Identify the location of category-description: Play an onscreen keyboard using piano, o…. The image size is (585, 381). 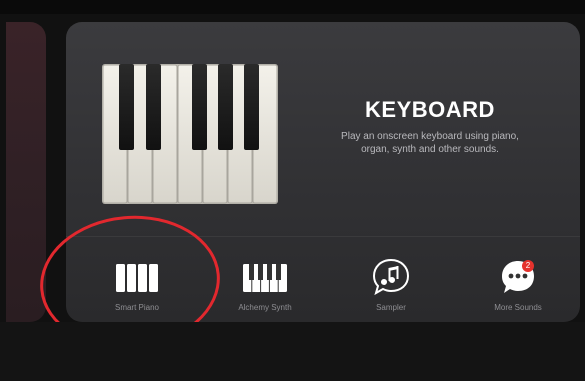
(430, 143).